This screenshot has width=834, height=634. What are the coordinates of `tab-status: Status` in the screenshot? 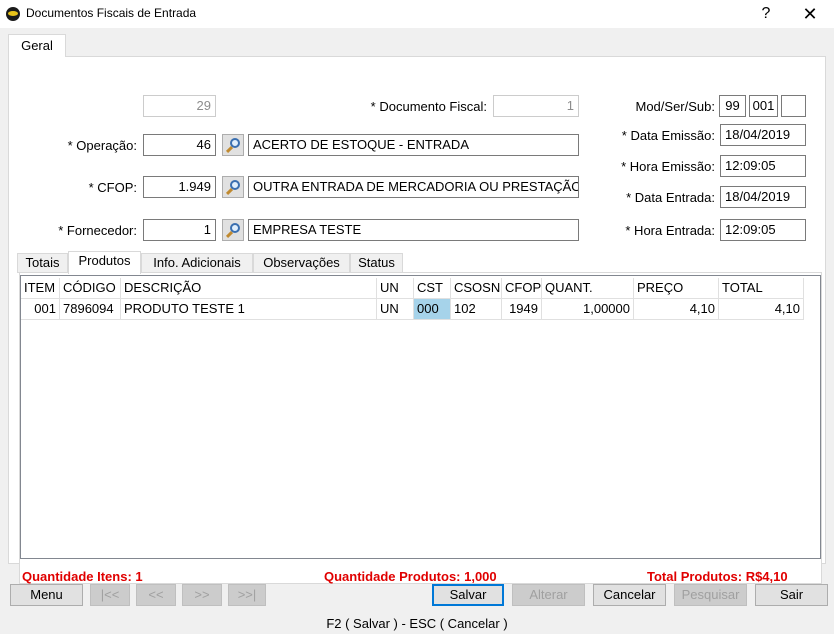 It's located at (376, 263).